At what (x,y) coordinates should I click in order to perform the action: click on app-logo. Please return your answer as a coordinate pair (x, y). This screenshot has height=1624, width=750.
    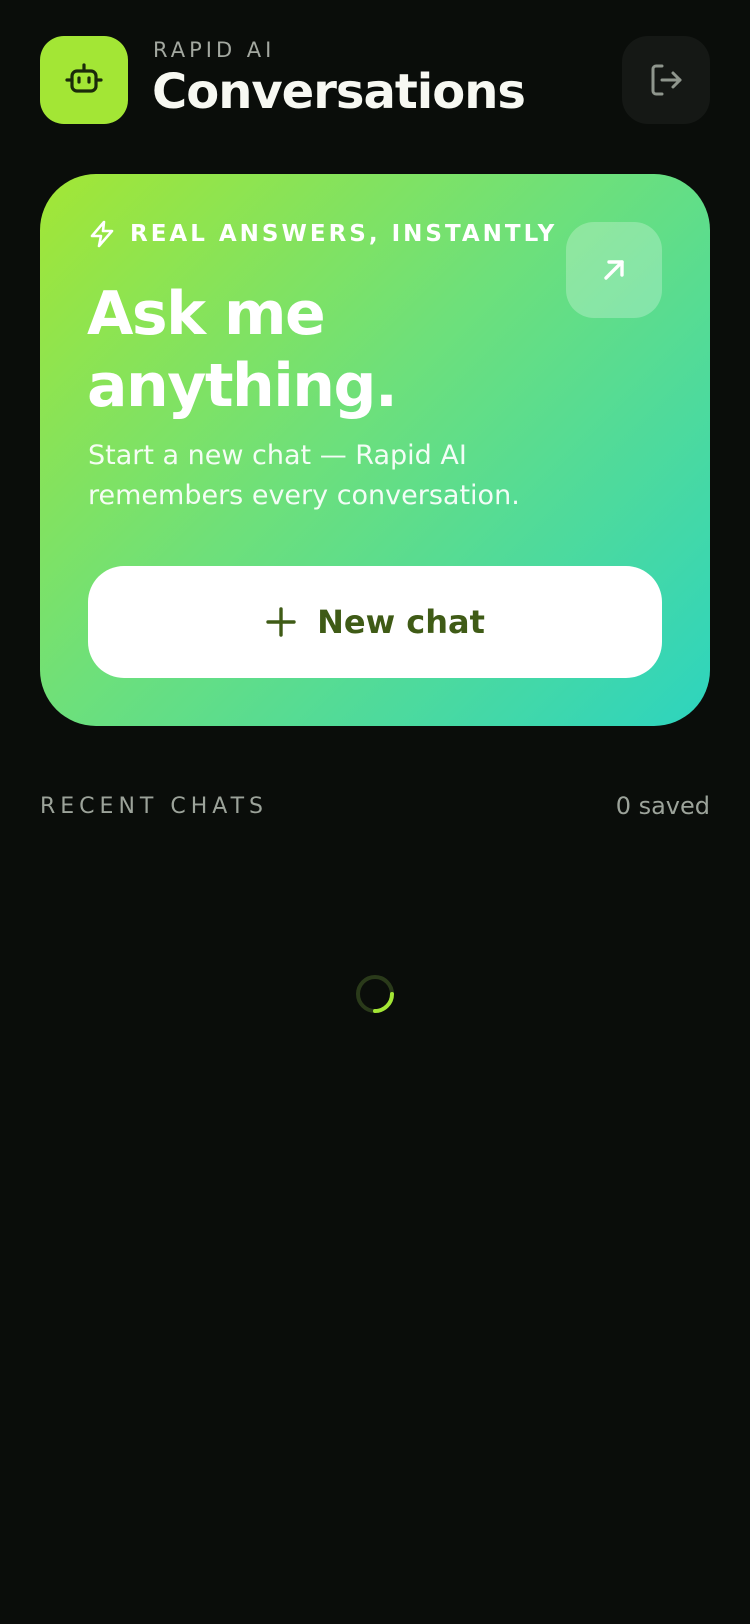
    Looking at the image, I should click on (84, 80).